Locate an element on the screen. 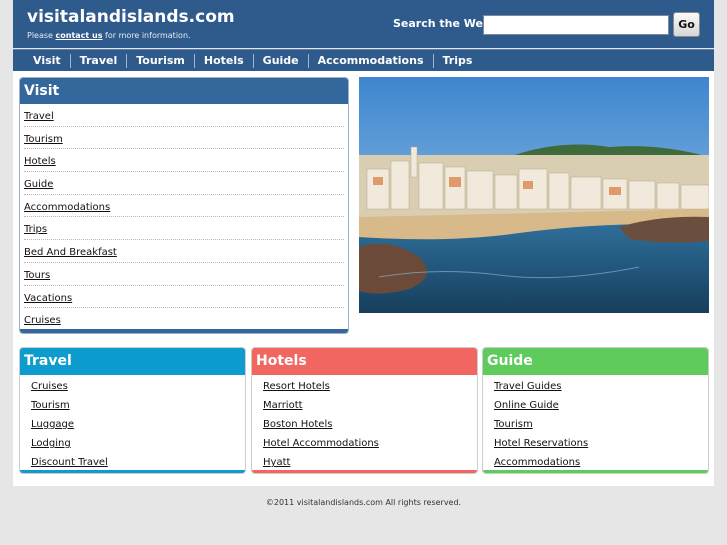  visit-link: Tourism is located at coordinates (43, 139).